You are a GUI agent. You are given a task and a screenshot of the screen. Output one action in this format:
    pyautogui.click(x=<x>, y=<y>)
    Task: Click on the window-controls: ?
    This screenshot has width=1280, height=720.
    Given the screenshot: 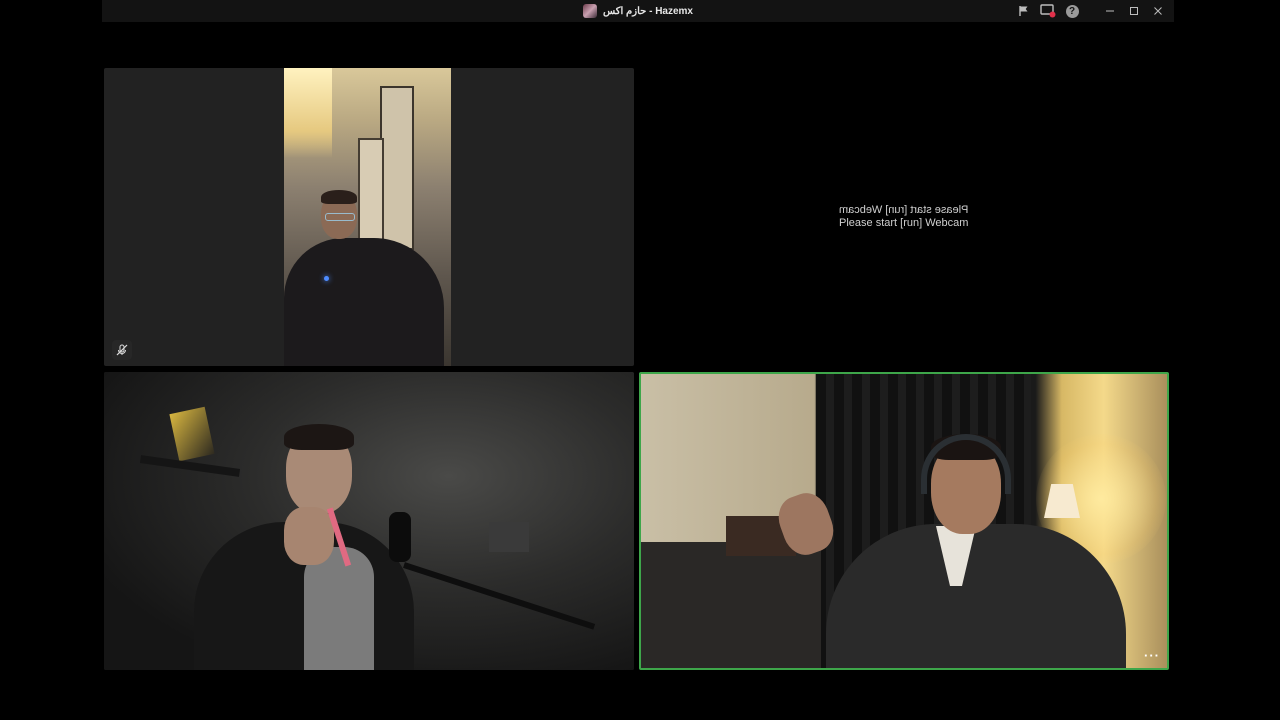 What is the action you would take?
    pyautogui.click(x=1091, y=11)
    